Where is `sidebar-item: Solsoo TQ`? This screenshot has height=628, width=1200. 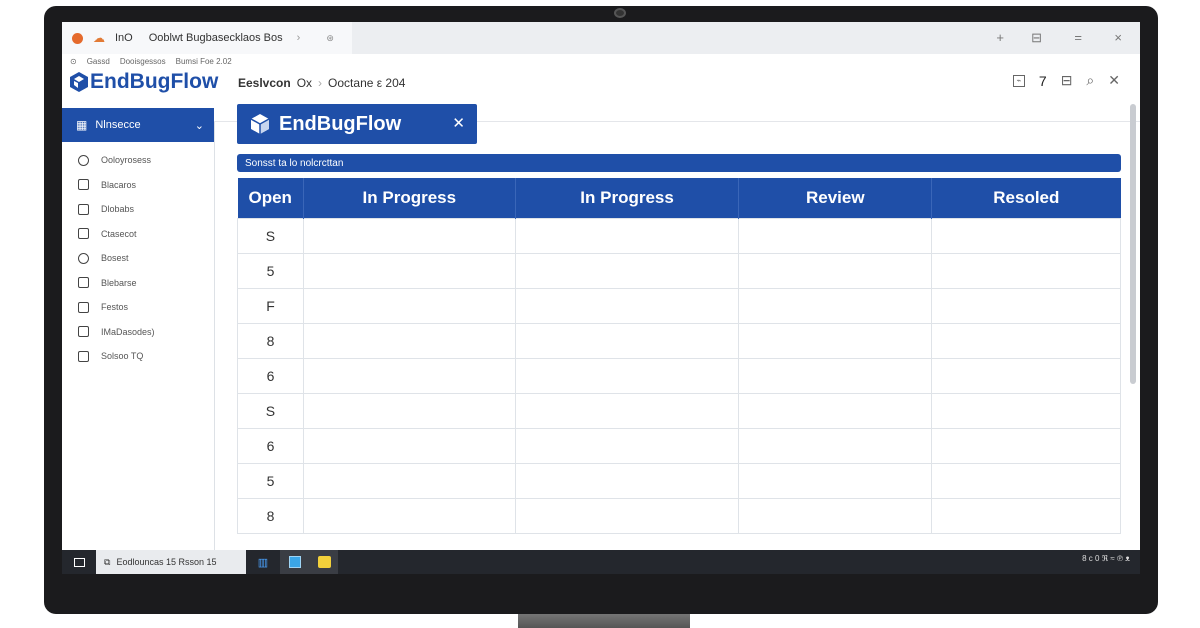 sidebar-item: Solsoo TQ is located at coordinates (138, 356).